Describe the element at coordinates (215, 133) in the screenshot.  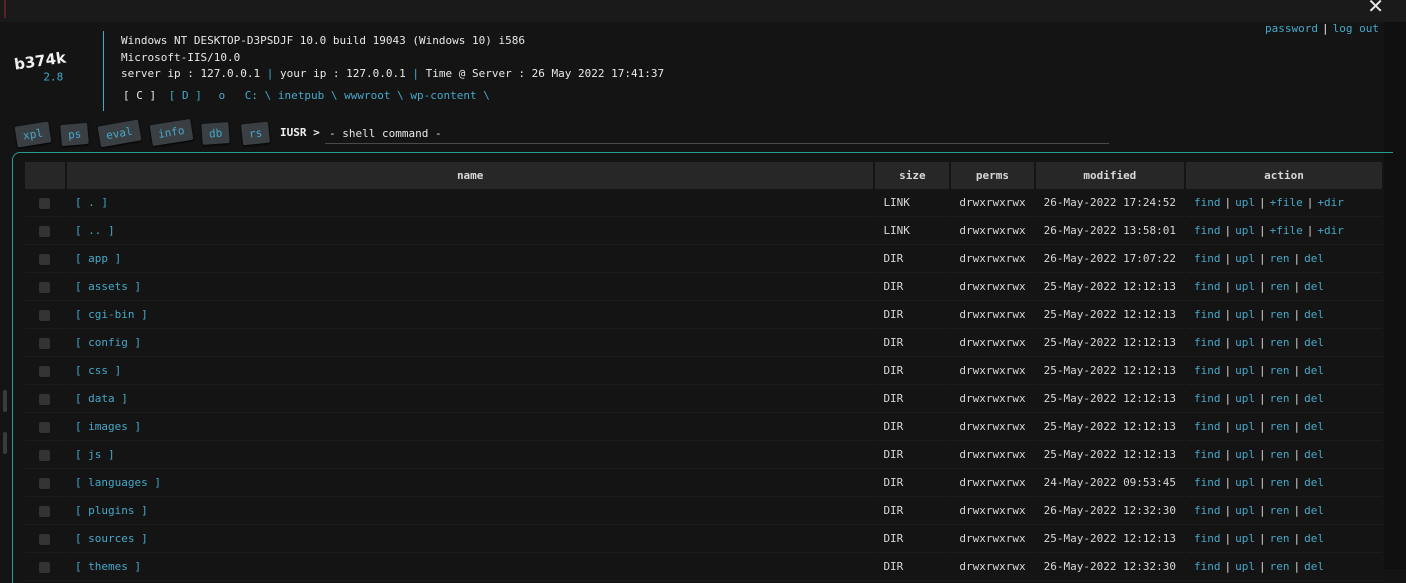
I see `tab-db: db` at that location.